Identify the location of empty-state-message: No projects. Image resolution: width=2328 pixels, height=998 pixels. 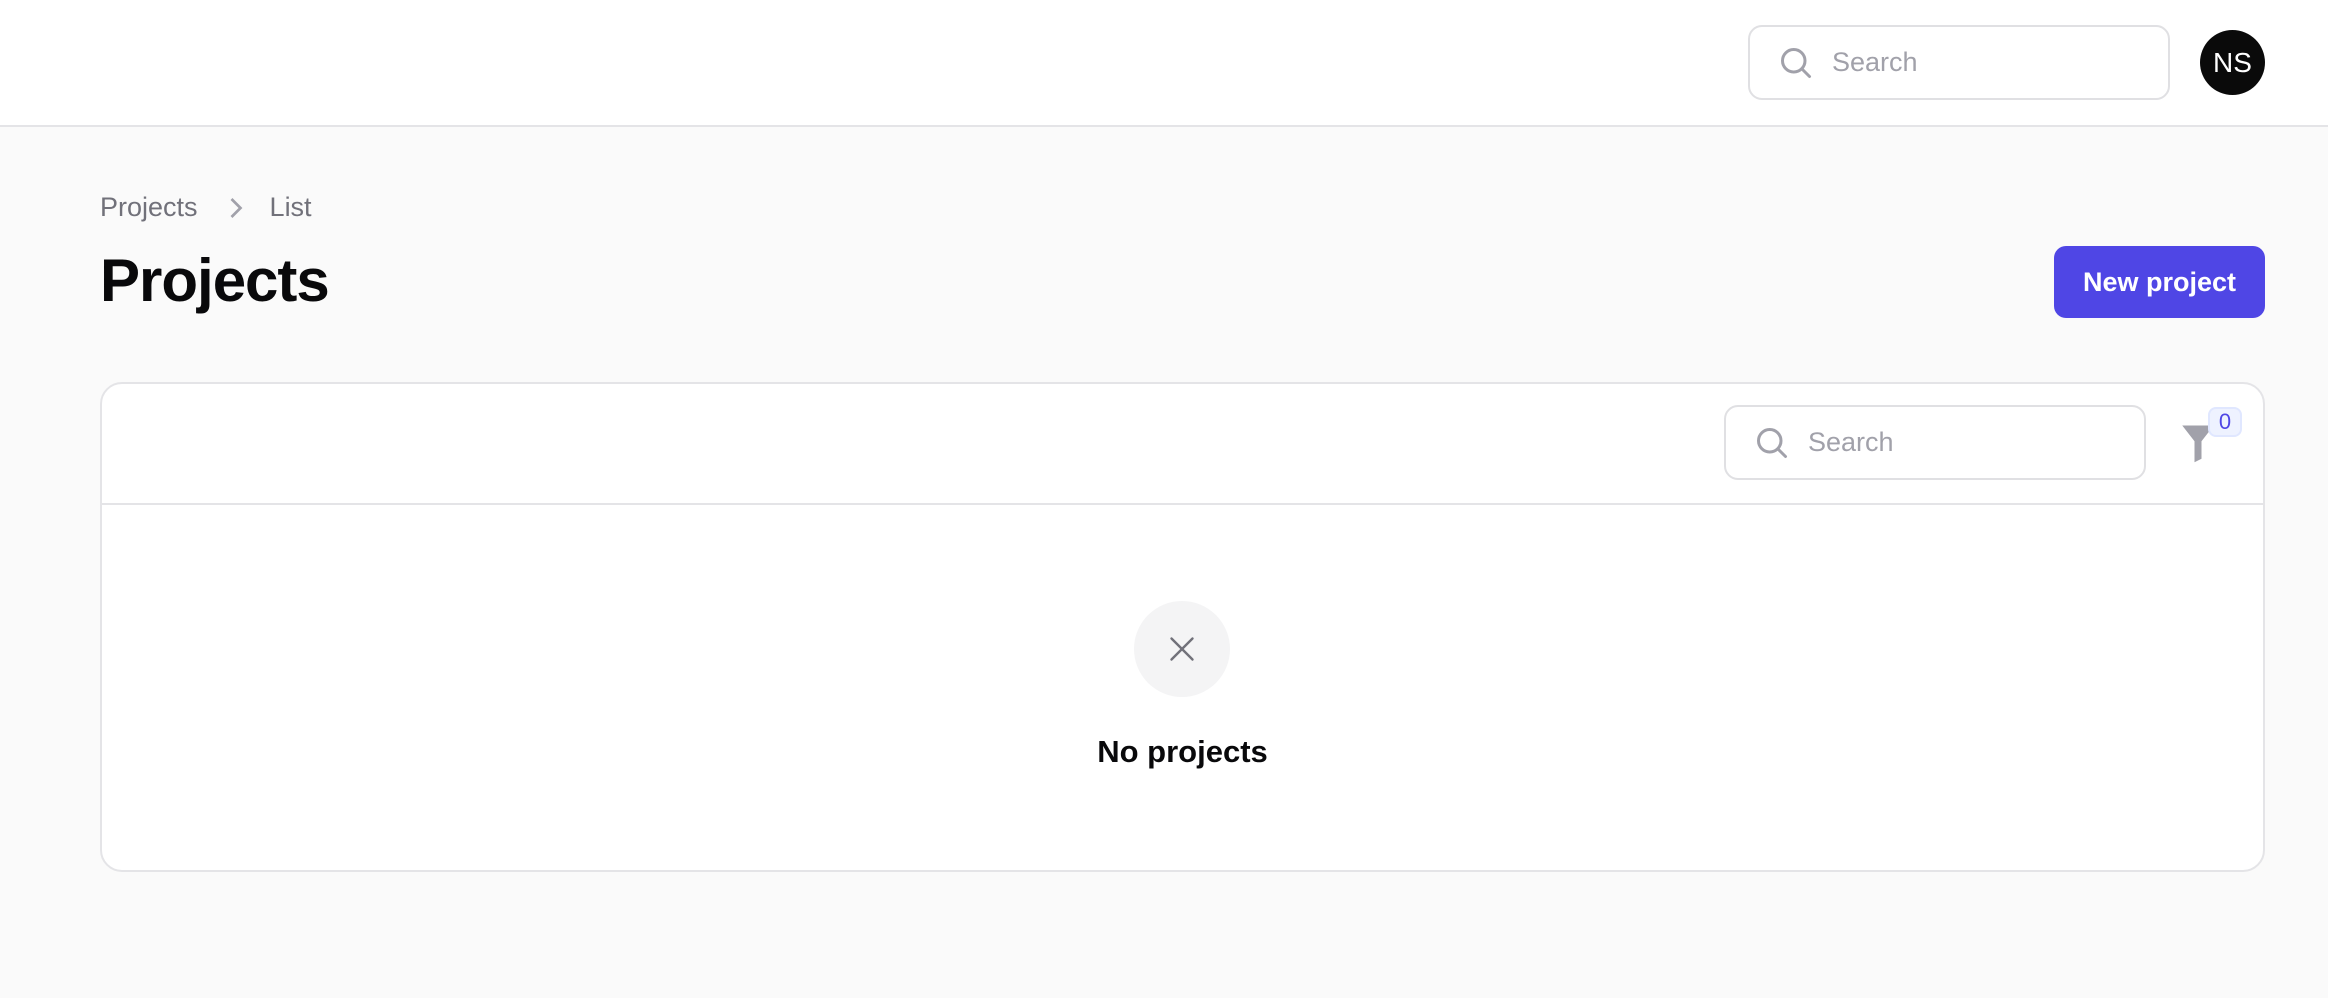
(1182, 751).